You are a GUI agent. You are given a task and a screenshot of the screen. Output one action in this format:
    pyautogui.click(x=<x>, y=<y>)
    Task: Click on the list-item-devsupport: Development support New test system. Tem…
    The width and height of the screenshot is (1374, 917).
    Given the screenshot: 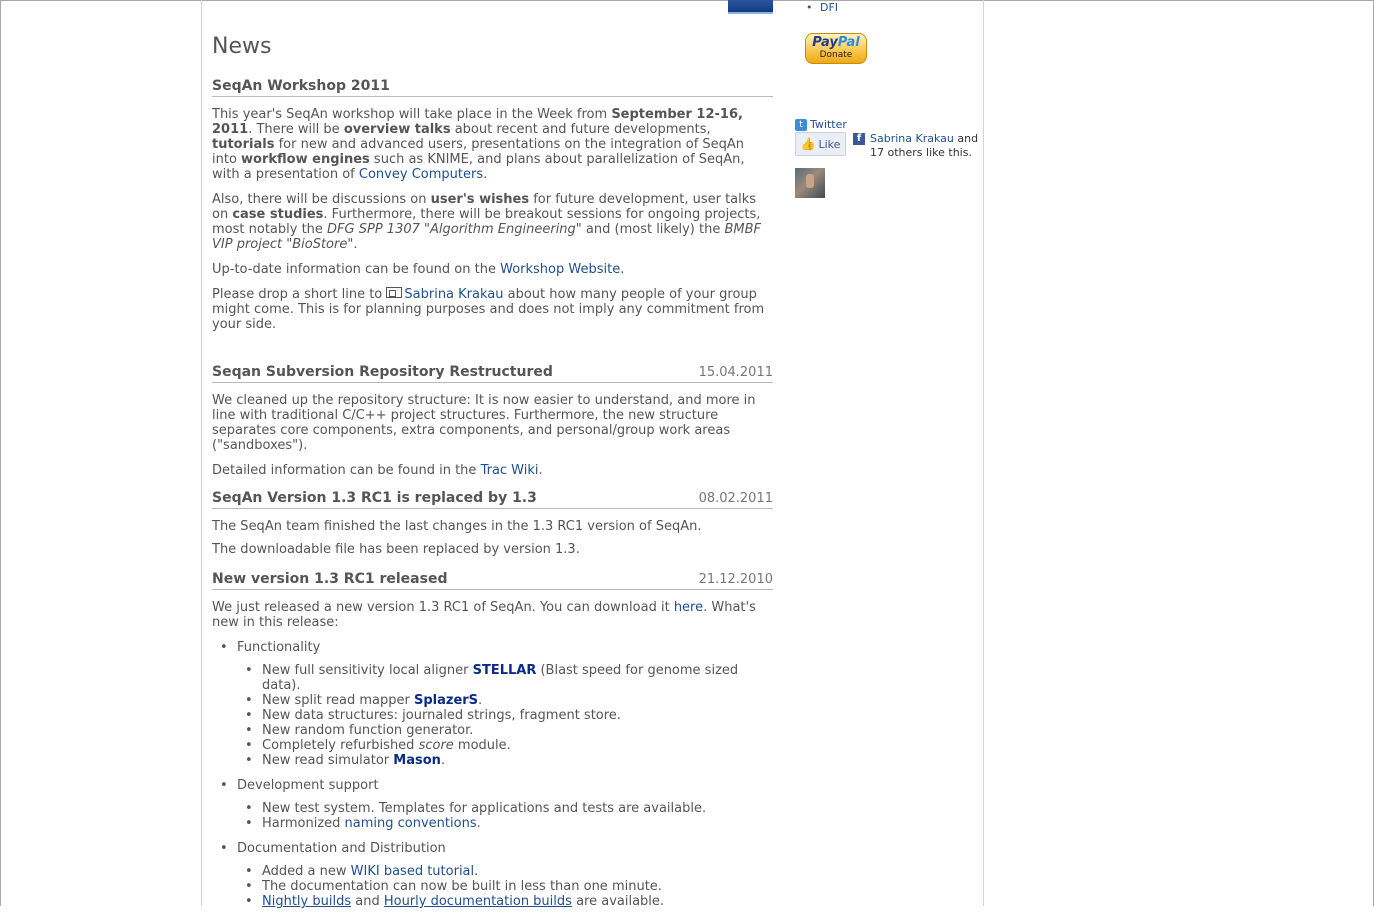 What is the action you would take?
    pyautogui.click(x=496, y=804)
    